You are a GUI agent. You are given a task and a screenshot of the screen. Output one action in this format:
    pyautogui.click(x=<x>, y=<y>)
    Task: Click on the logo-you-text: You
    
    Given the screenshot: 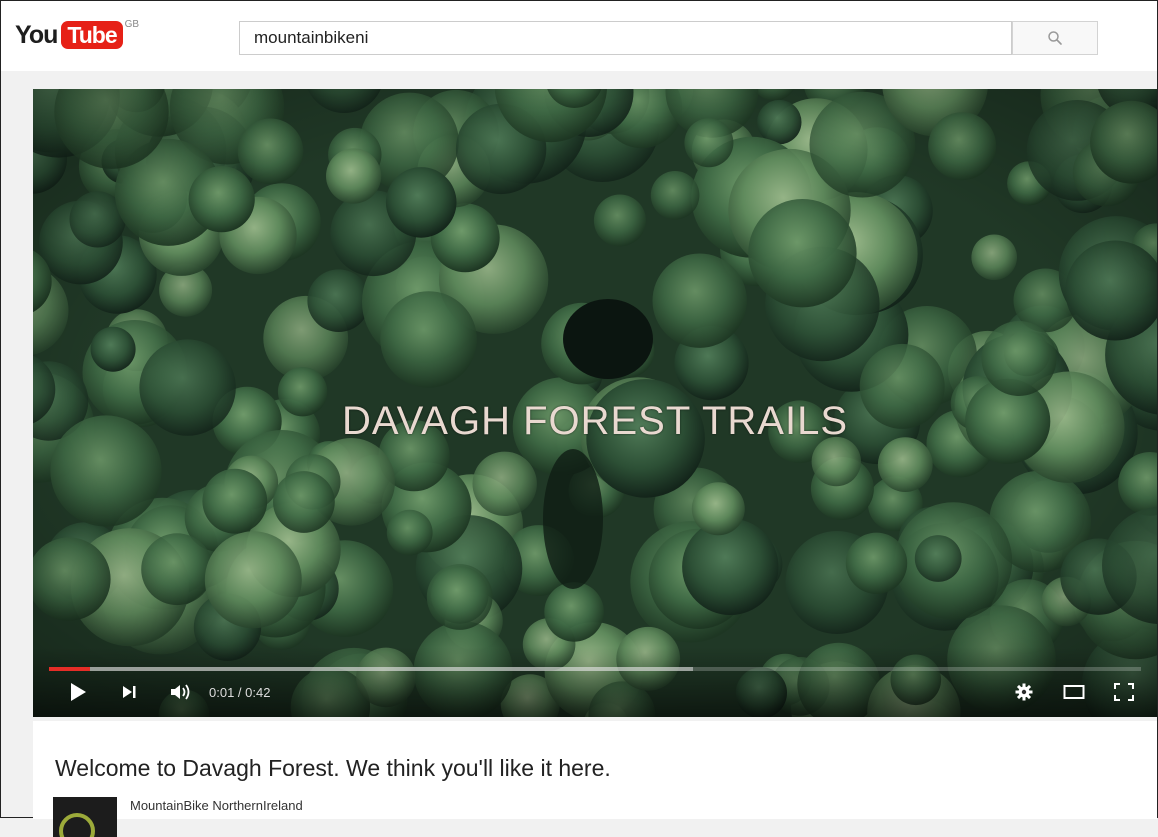 What is the action you would take?
    pyautogui.click(x=36, y=35)
    